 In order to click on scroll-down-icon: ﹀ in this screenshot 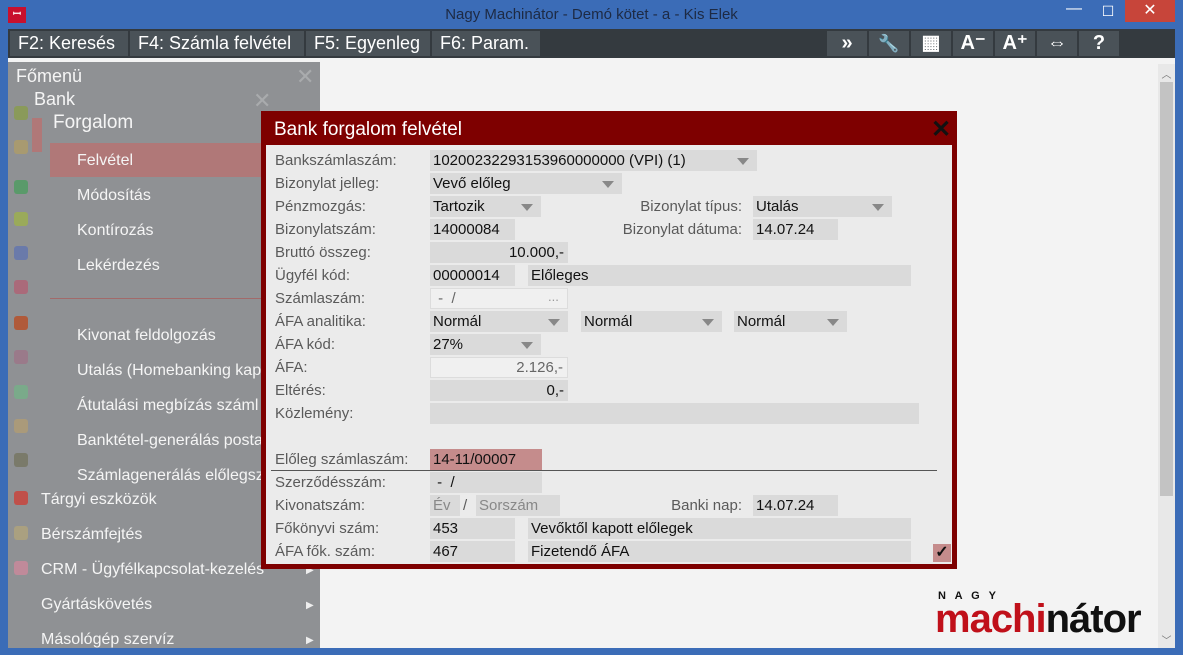, I will do `click(1166, 639)`.